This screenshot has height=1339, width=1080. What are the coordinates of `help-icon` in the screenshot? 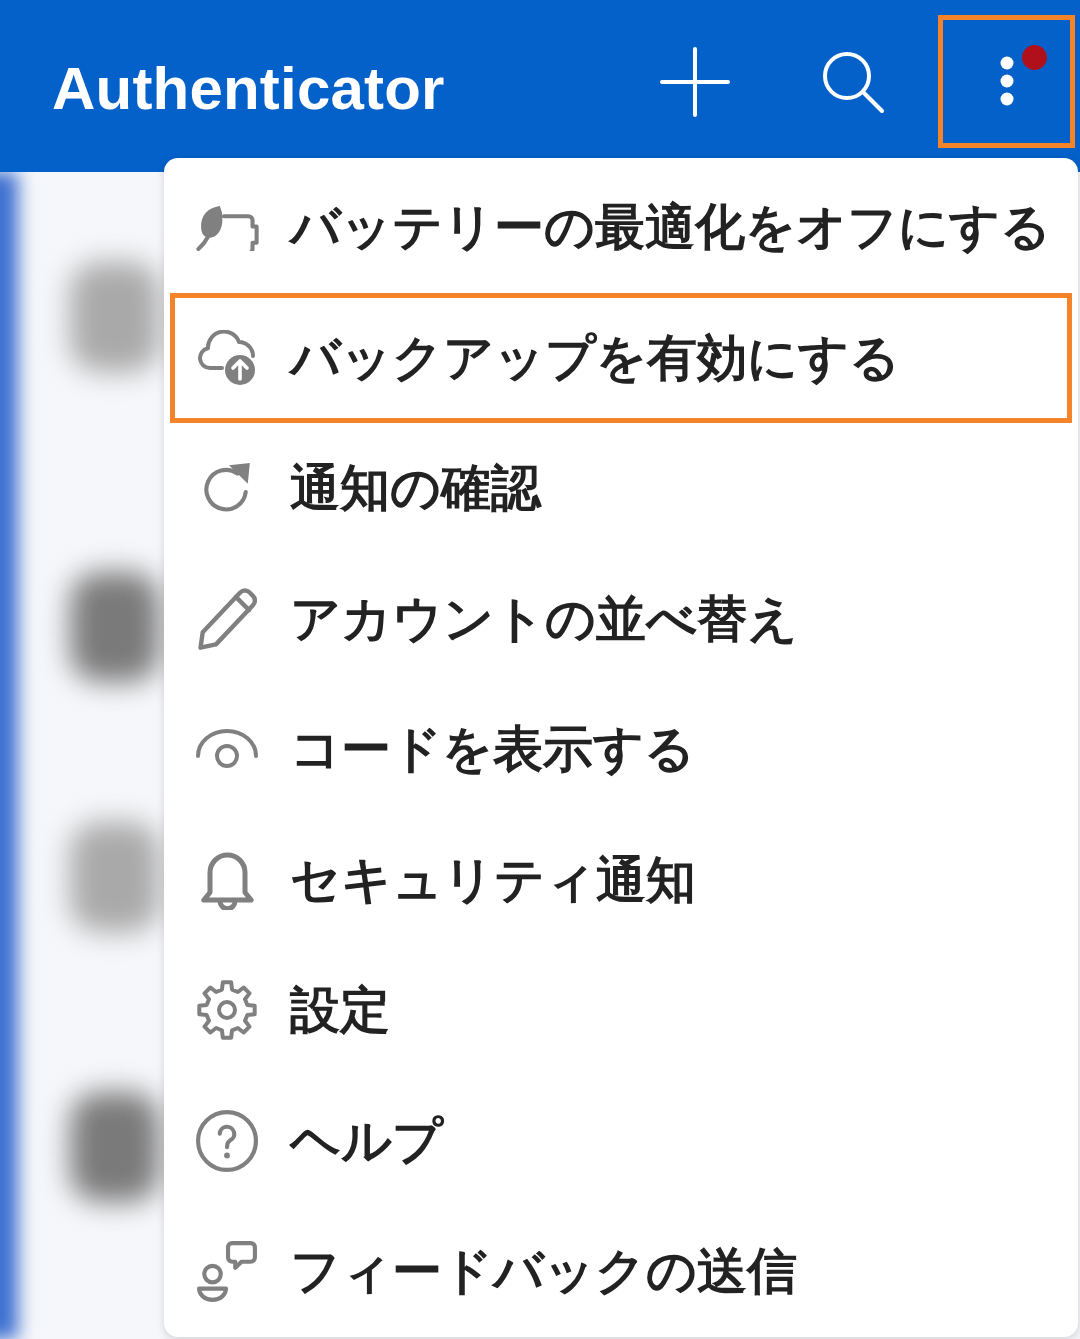 It's located at (227, 1140).